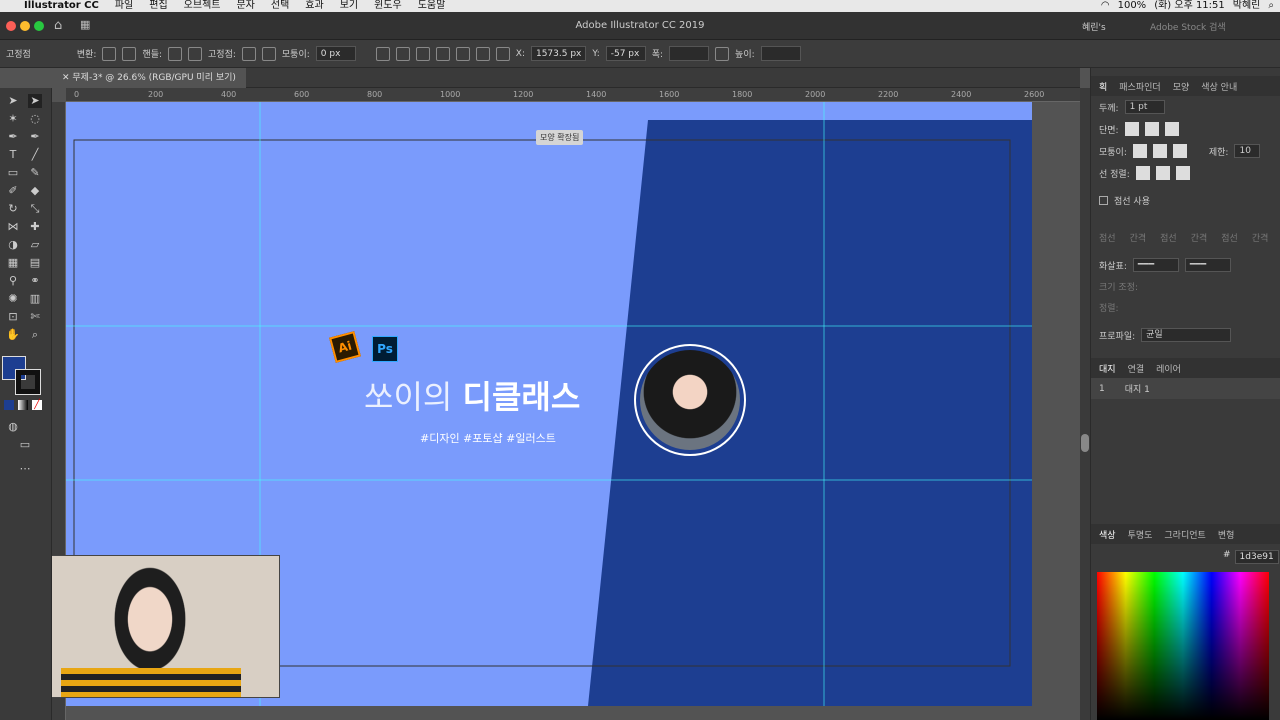 This screenshot has width=1280, height=720. I want to click on more-tools-icon: ⋯, so click(25, 469).